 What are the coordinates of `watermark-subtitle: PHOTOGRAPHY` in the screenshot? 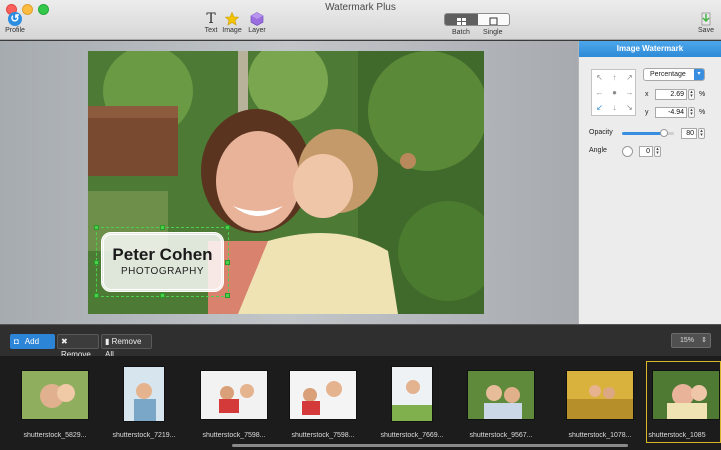 It's located at (162, 271).